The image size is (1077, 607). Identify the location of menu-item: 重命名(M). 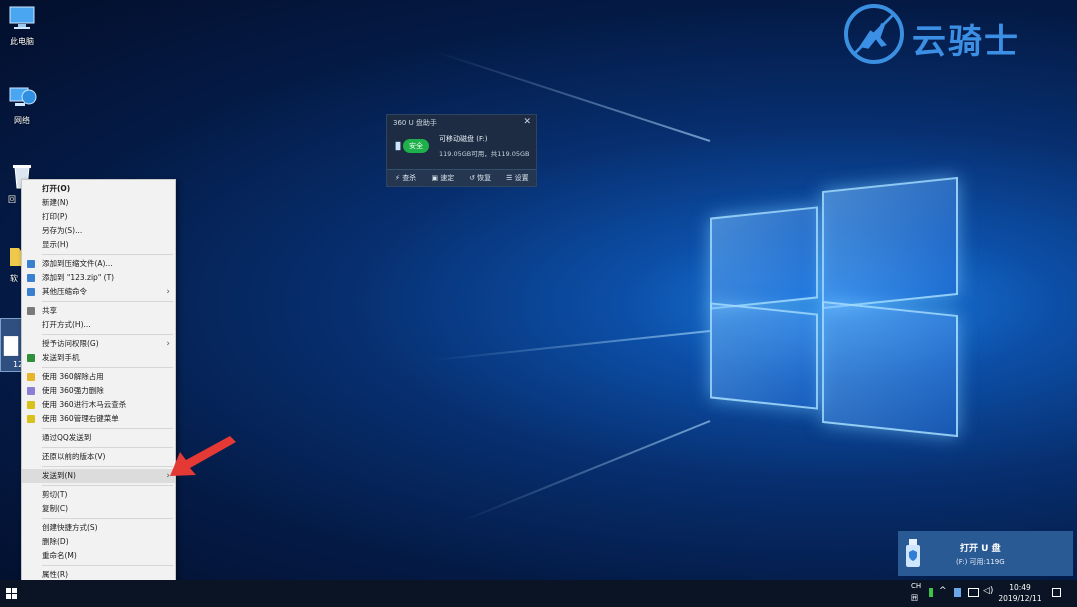
(98, 556).